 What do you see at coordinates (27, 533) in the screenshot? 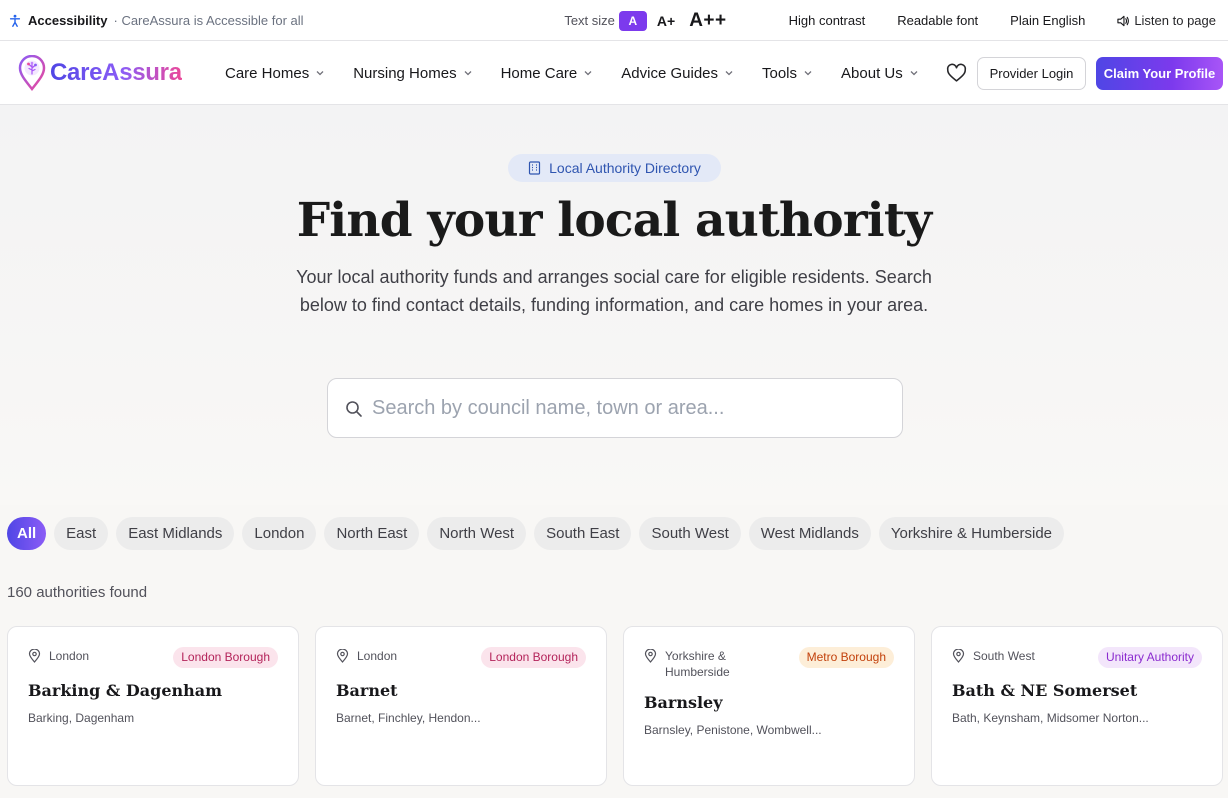
I see `region-chip-all: All` at bounding box center [27, 533].